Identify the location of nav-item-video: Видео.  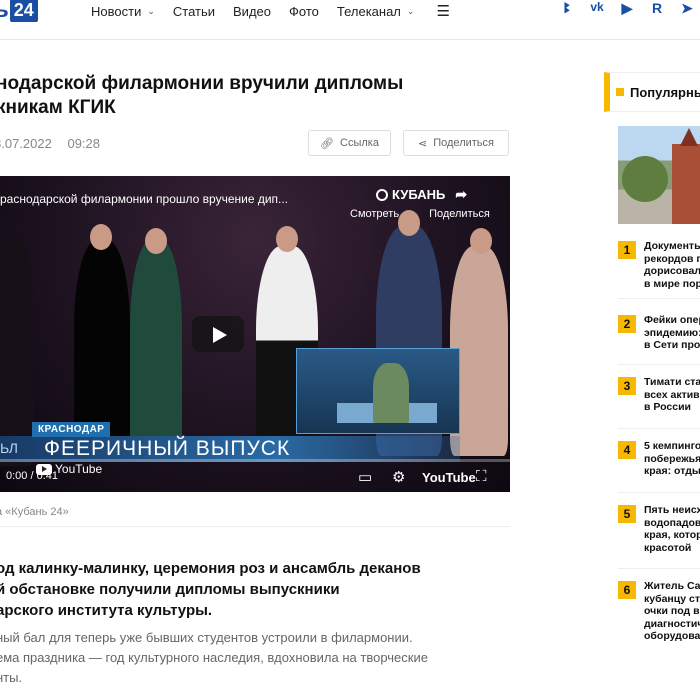
(252, 11).